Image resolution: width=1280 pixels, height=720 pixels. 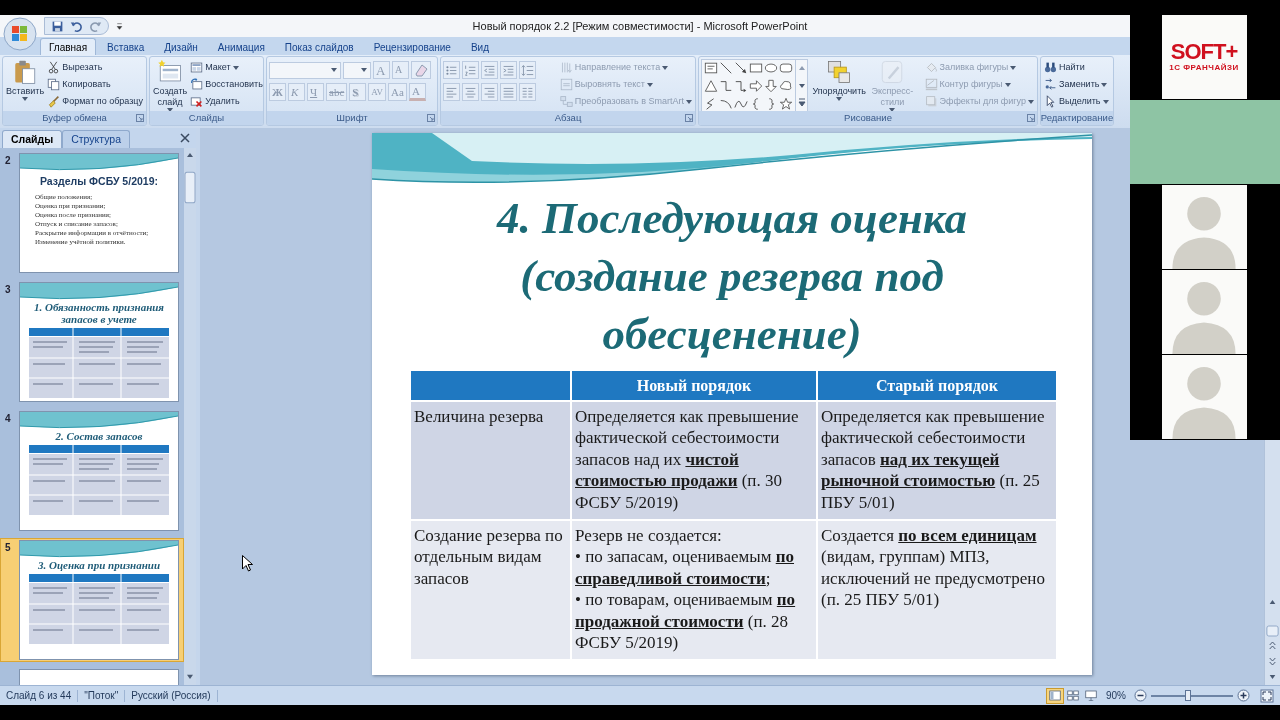 I want to click on ribbon-button: Создать слайд, so click(x=170, y=85).